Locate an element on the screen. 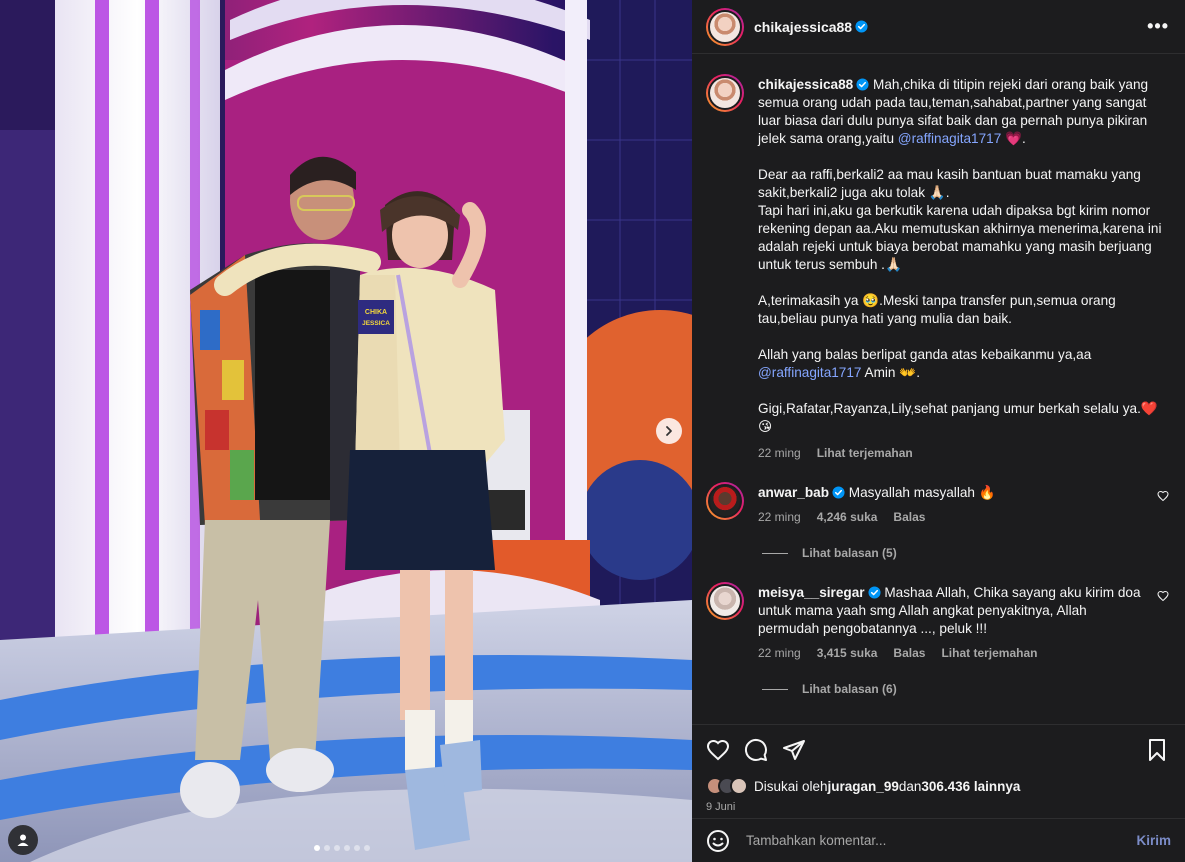  comment-icon is located at coordinates (756, 750).